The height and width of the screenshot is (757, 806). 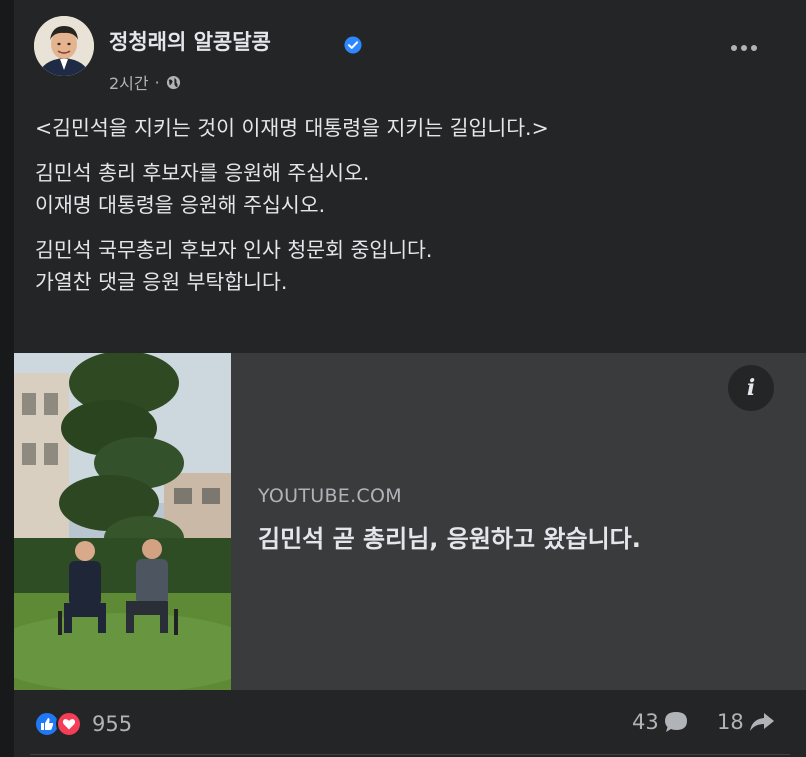 I want to click on link-info: YOUTUBE.COM 김민석 곧 총리님, 응원하고 왔습니다., so click(x=449, y=519).